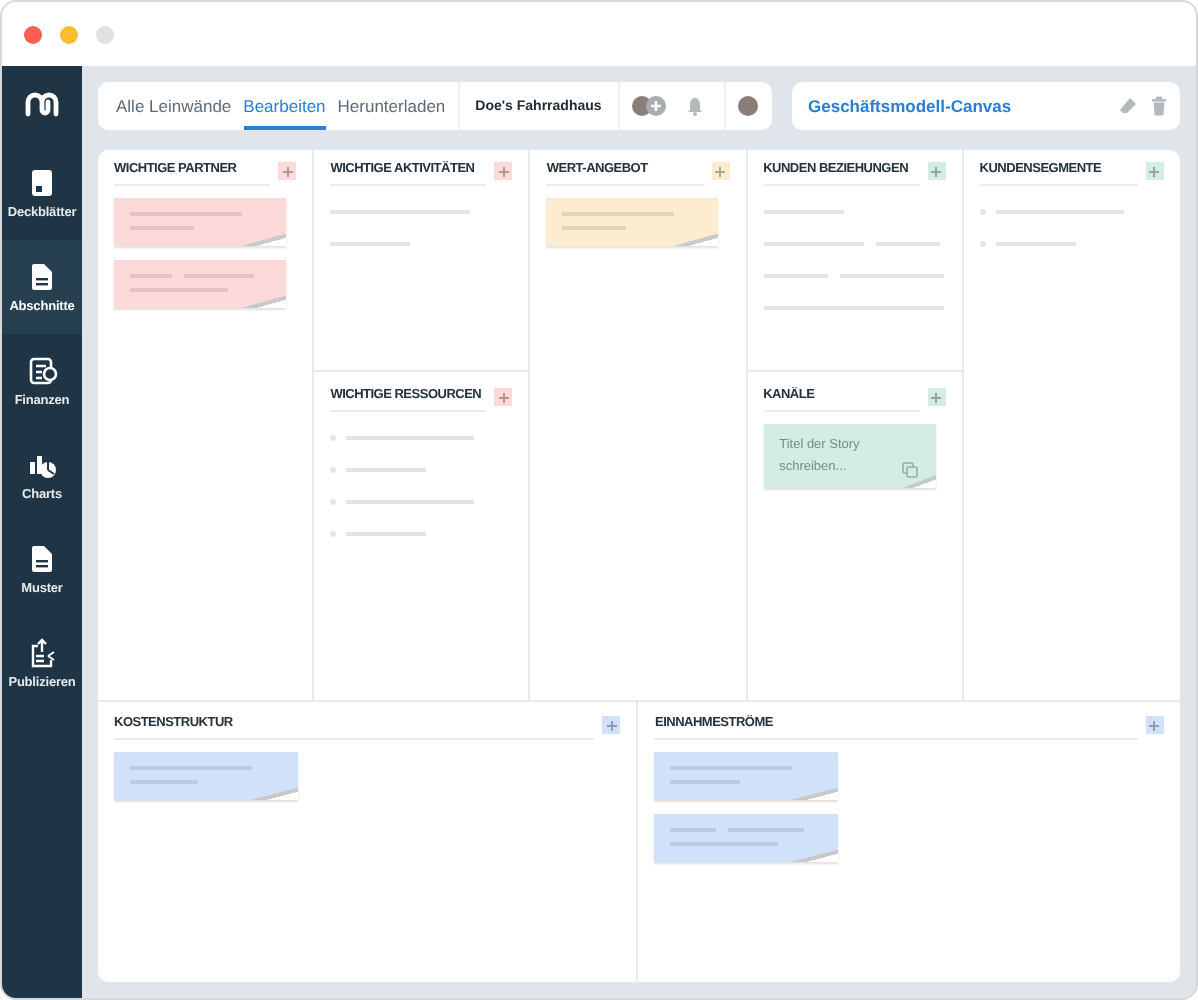  Describe the element at coordinates (42, 370) in the screenshot. I see `finance-document-icon` at that location.